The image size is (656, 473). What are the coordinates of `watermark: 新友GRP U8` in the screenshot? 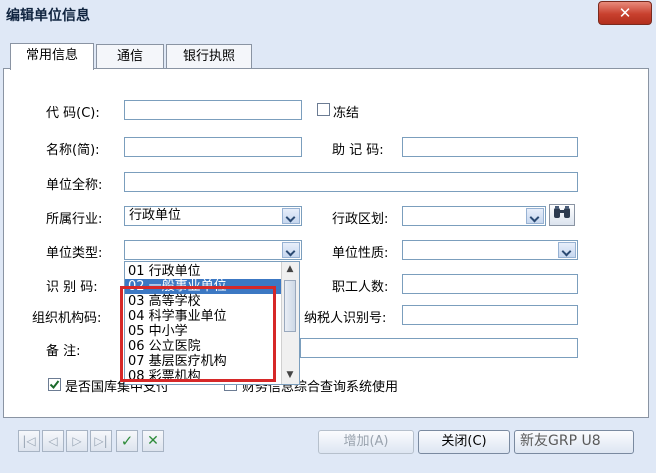 It's located at (560, 441).